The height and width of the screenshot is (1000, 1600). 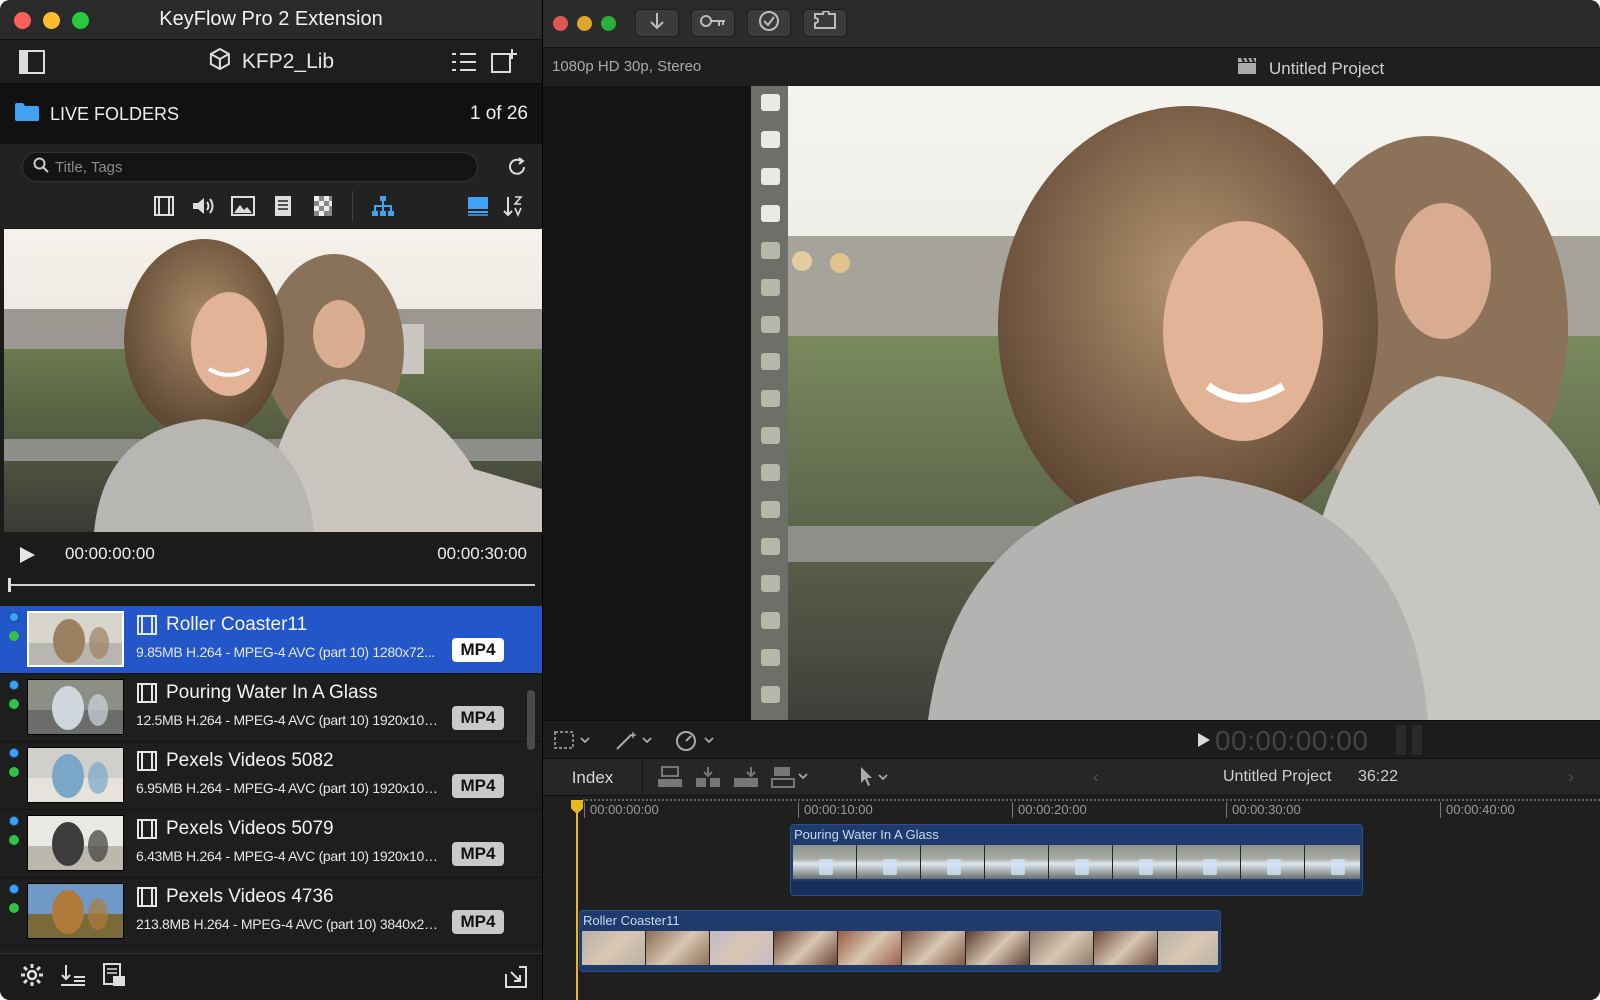 I want to click on background-tasks-button, so click(x=769, y=23).